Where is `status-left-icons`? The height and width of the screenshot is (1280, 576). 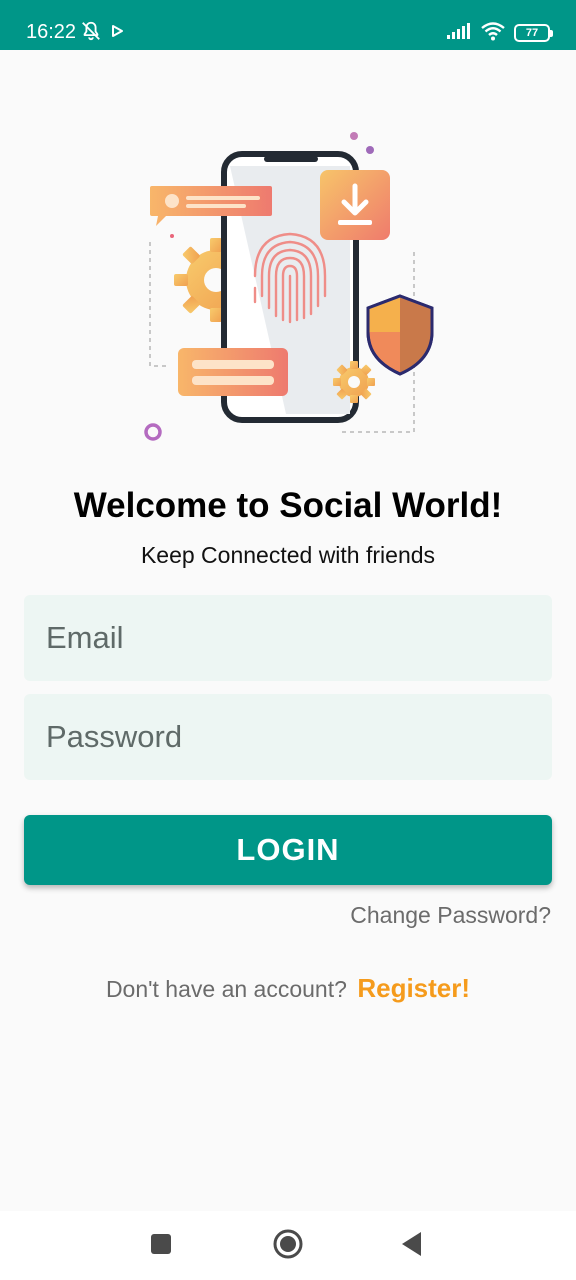
status-left-icons is located at coordinates (102, 33).